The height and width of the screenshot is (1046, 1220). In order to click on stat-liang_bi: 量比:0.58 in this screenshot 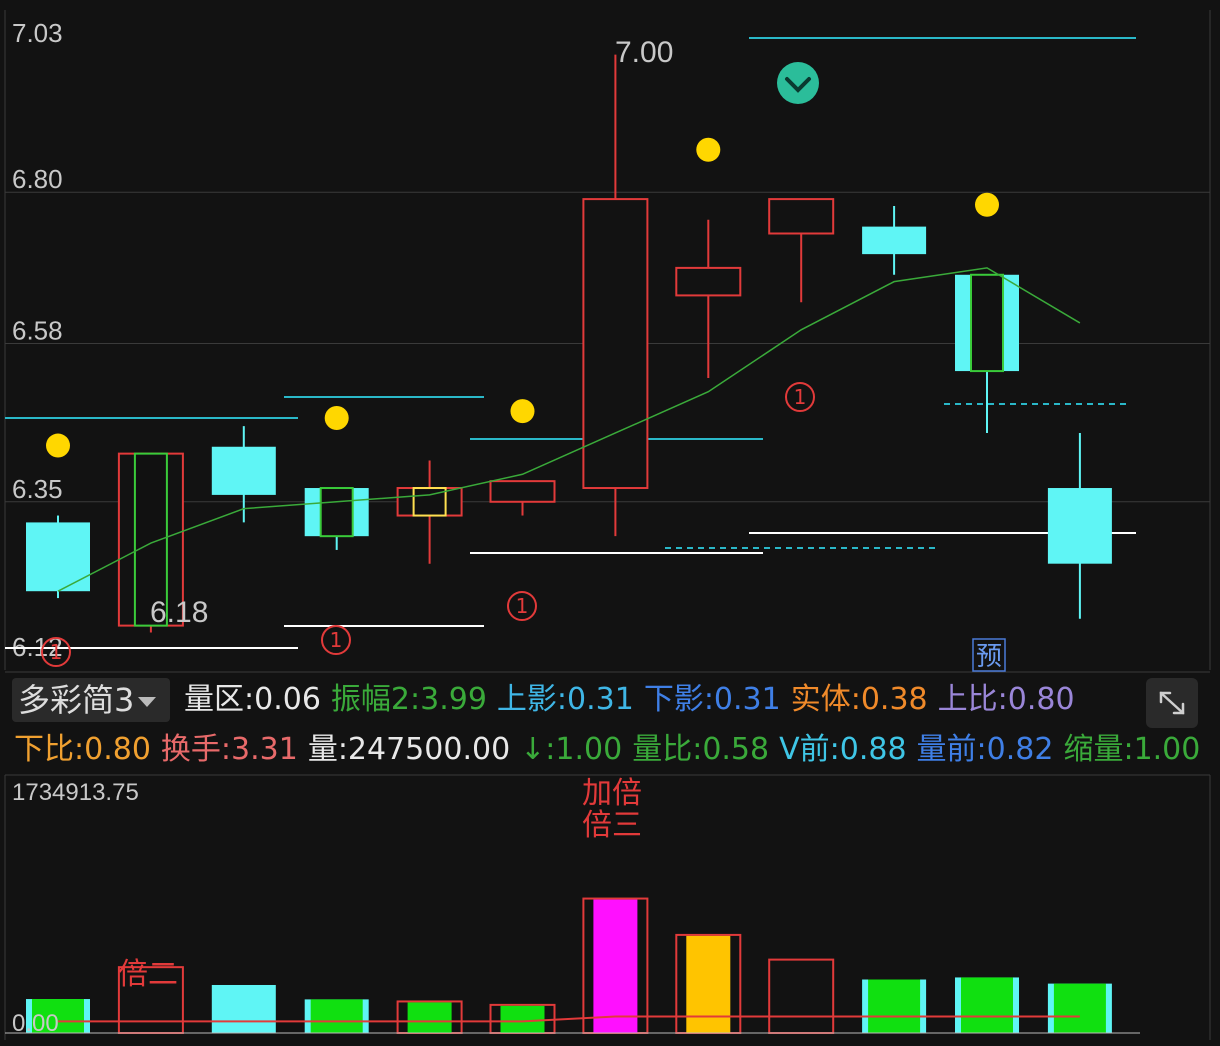, I will do `click(700, 749)`.